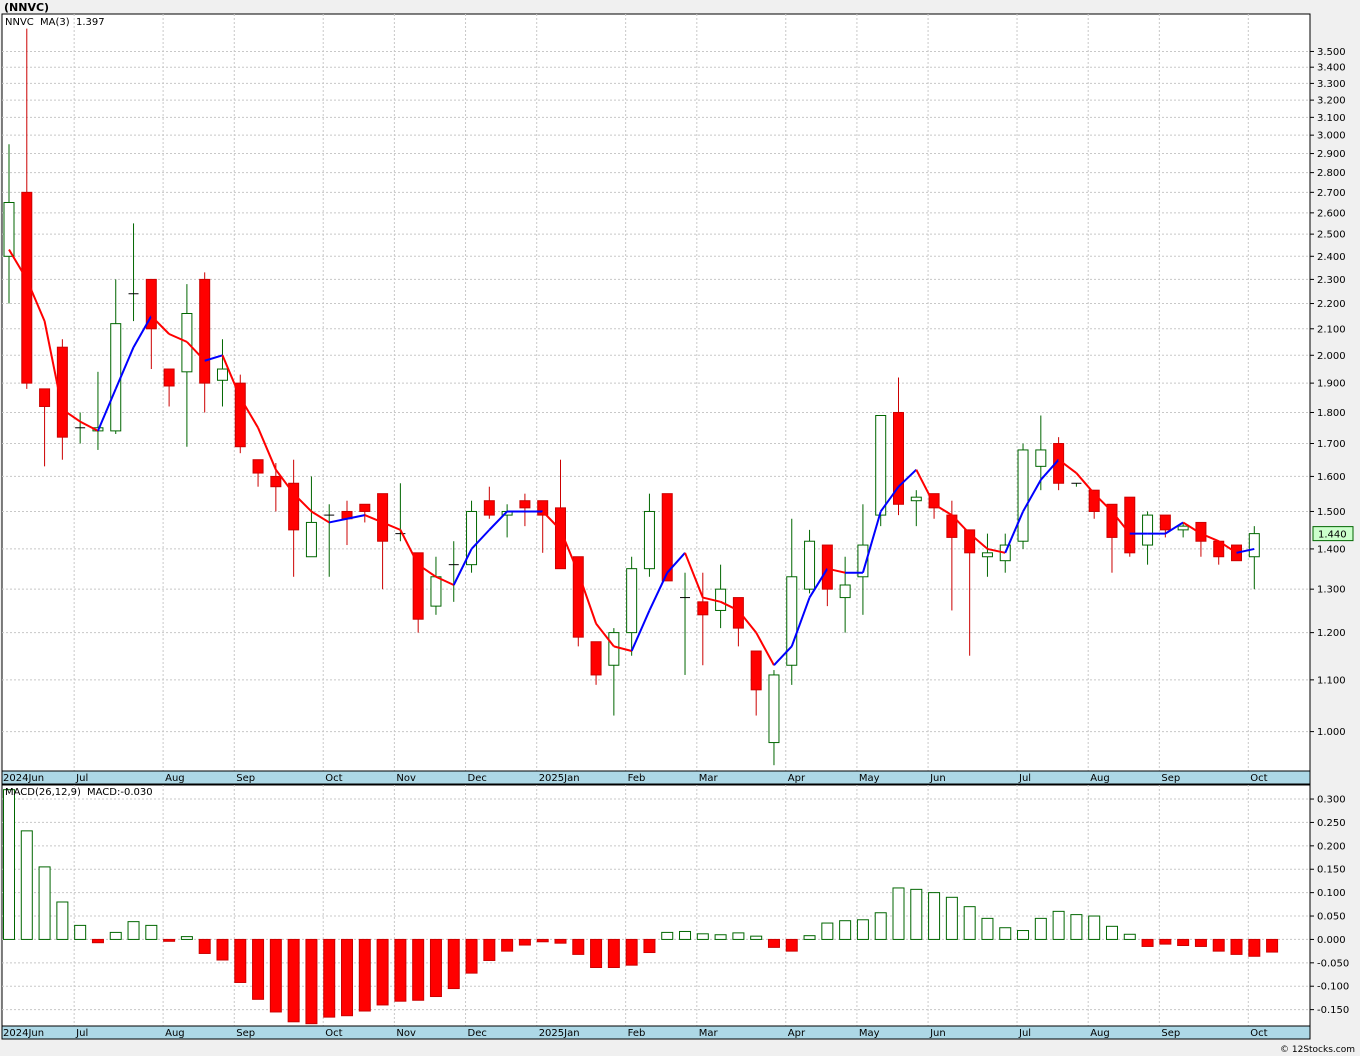 This screenshot has height=1056, width=1360. I want to click on price-tick-label: 3.300, so click(1331, 84).